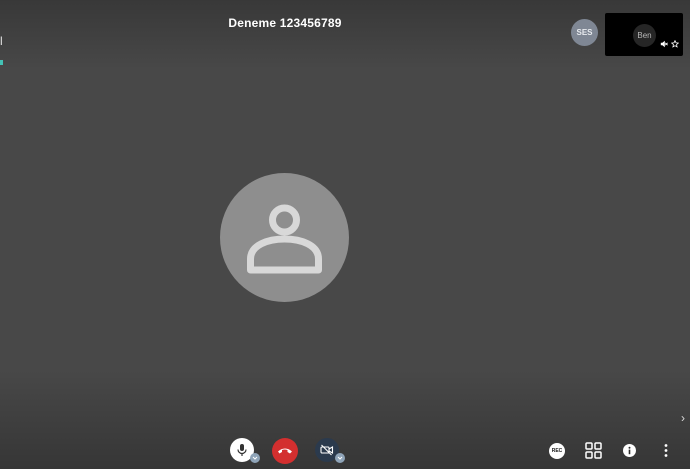  What do you see at coordinates (327, 450) in the screenshot?
I see `video-off-icon` at bounding box center [327, 450].